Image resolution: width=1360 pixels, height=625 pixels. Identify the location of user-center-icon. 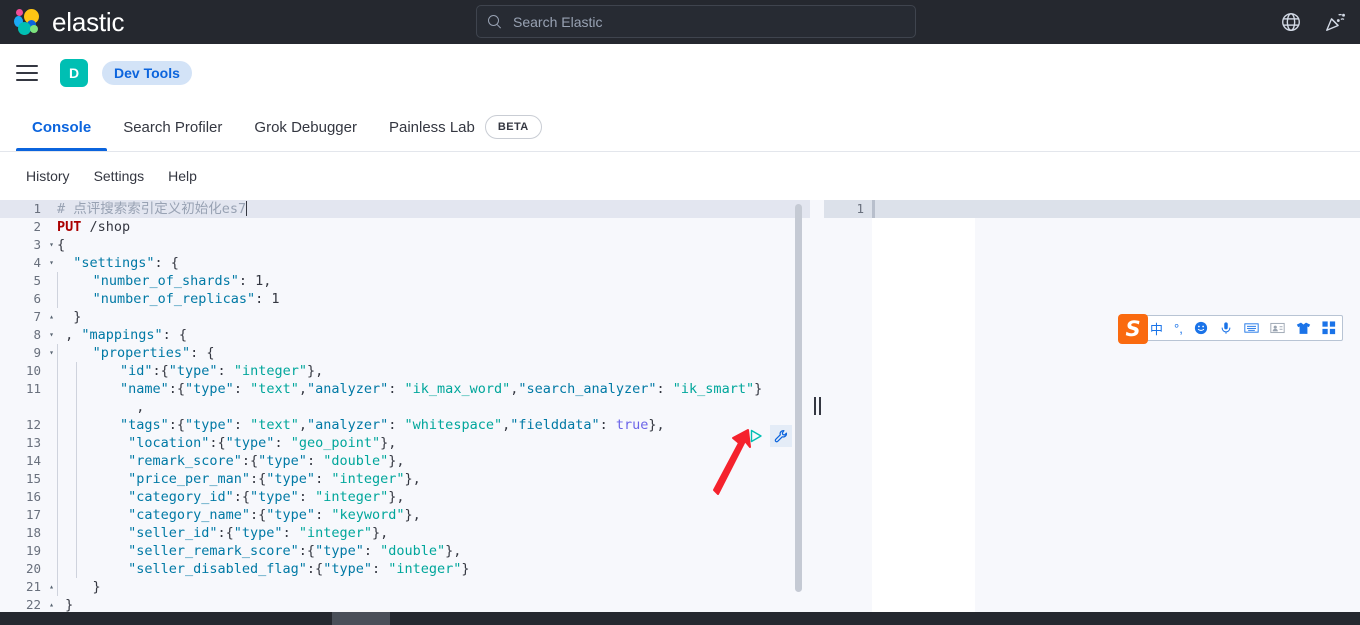
(1277, 328).